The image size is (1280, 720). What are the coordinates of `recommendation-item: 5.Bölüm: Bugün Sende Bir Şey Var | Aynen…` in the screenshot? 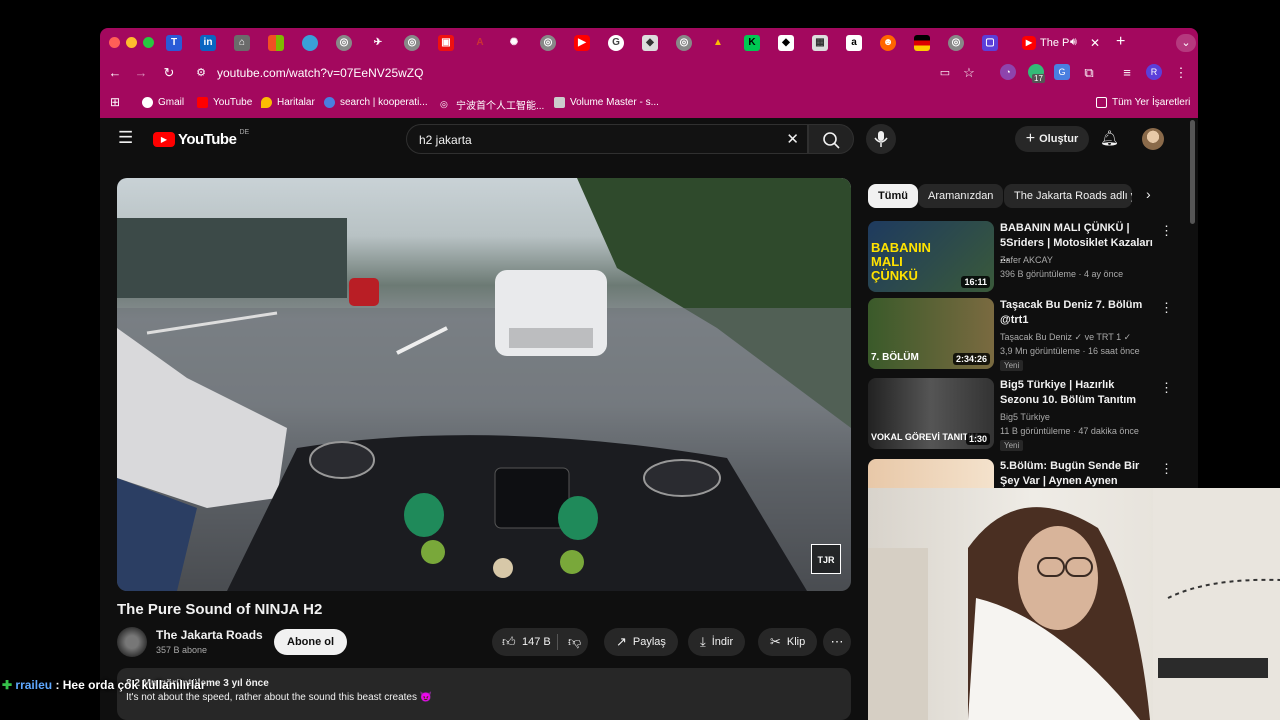 It's located at (1023, 474).